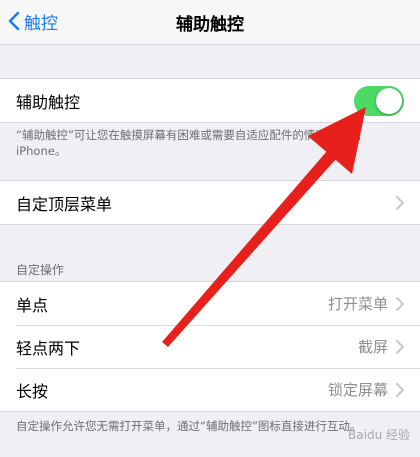  I want to click on double-tap-row: 轻点两下 截屏, so click(210, 346).